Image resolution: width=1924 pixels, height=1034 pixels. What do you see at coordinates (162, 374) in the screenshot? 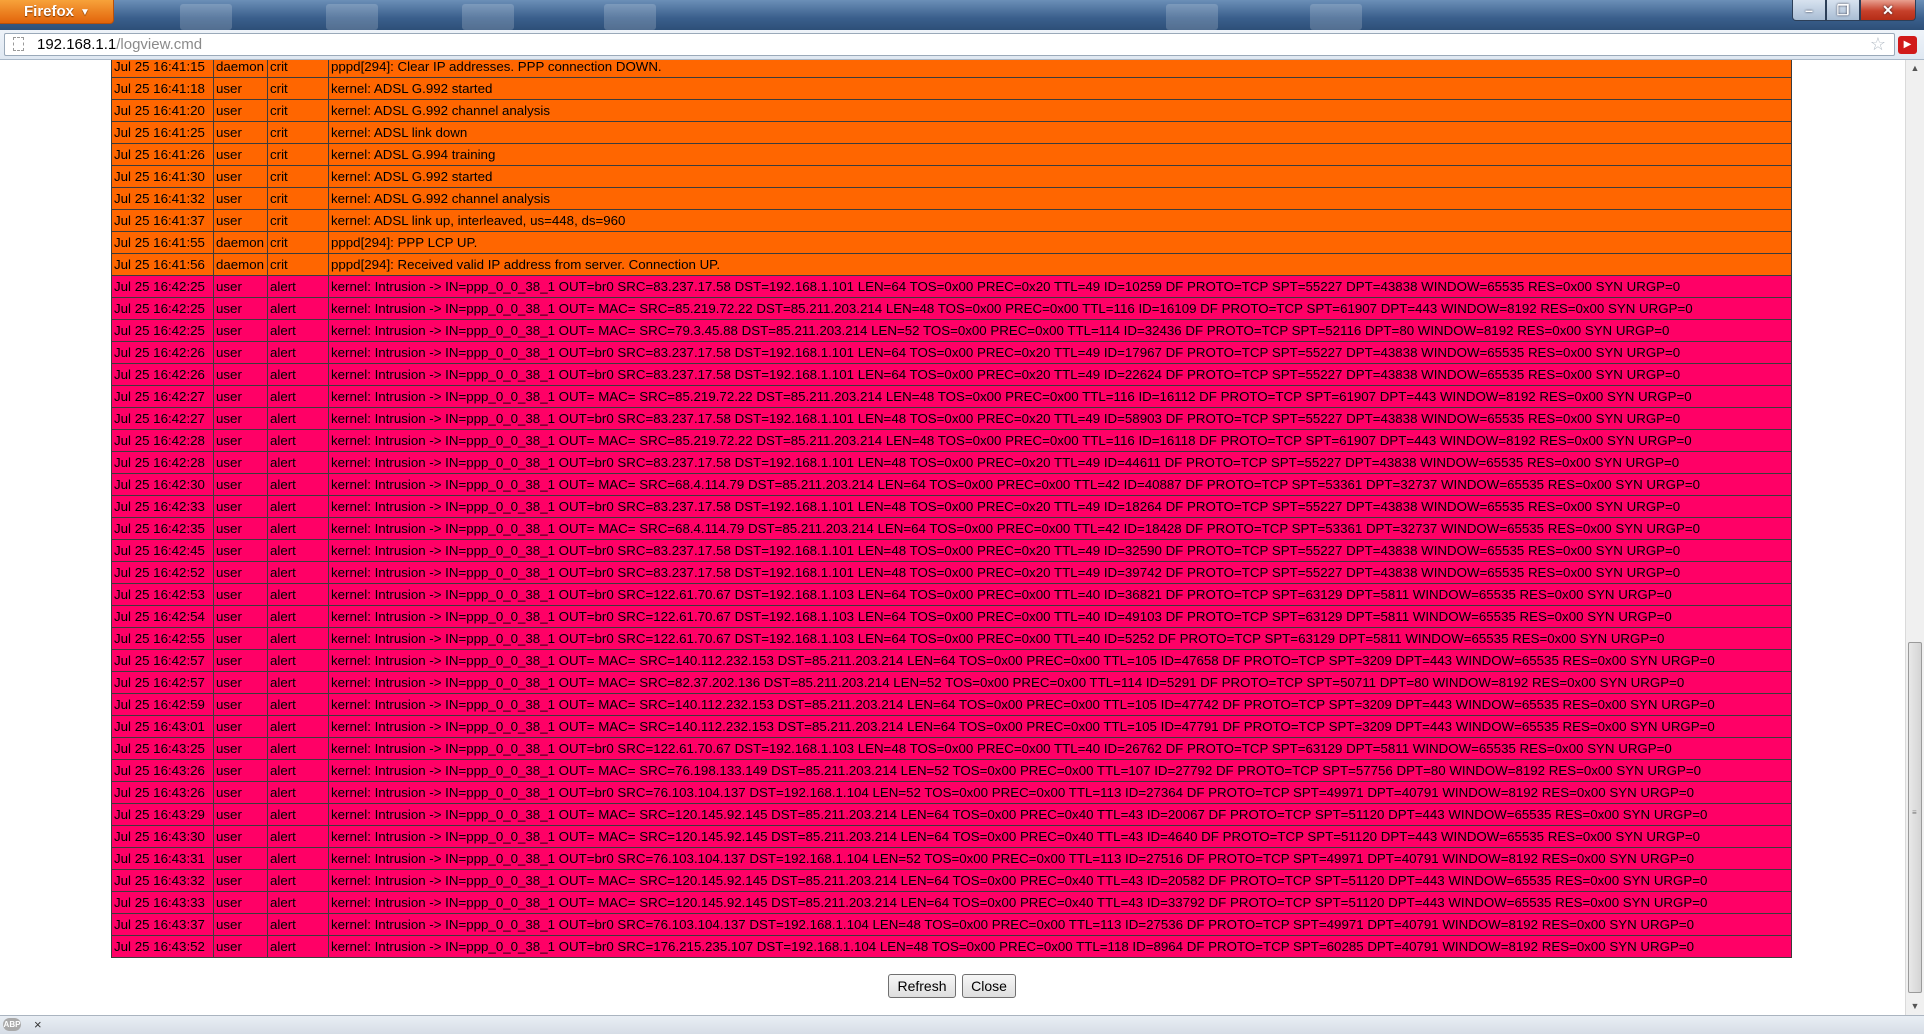
I see `log-date-cell: Jul 25 16:42:26` at bounding box center [162, 374].